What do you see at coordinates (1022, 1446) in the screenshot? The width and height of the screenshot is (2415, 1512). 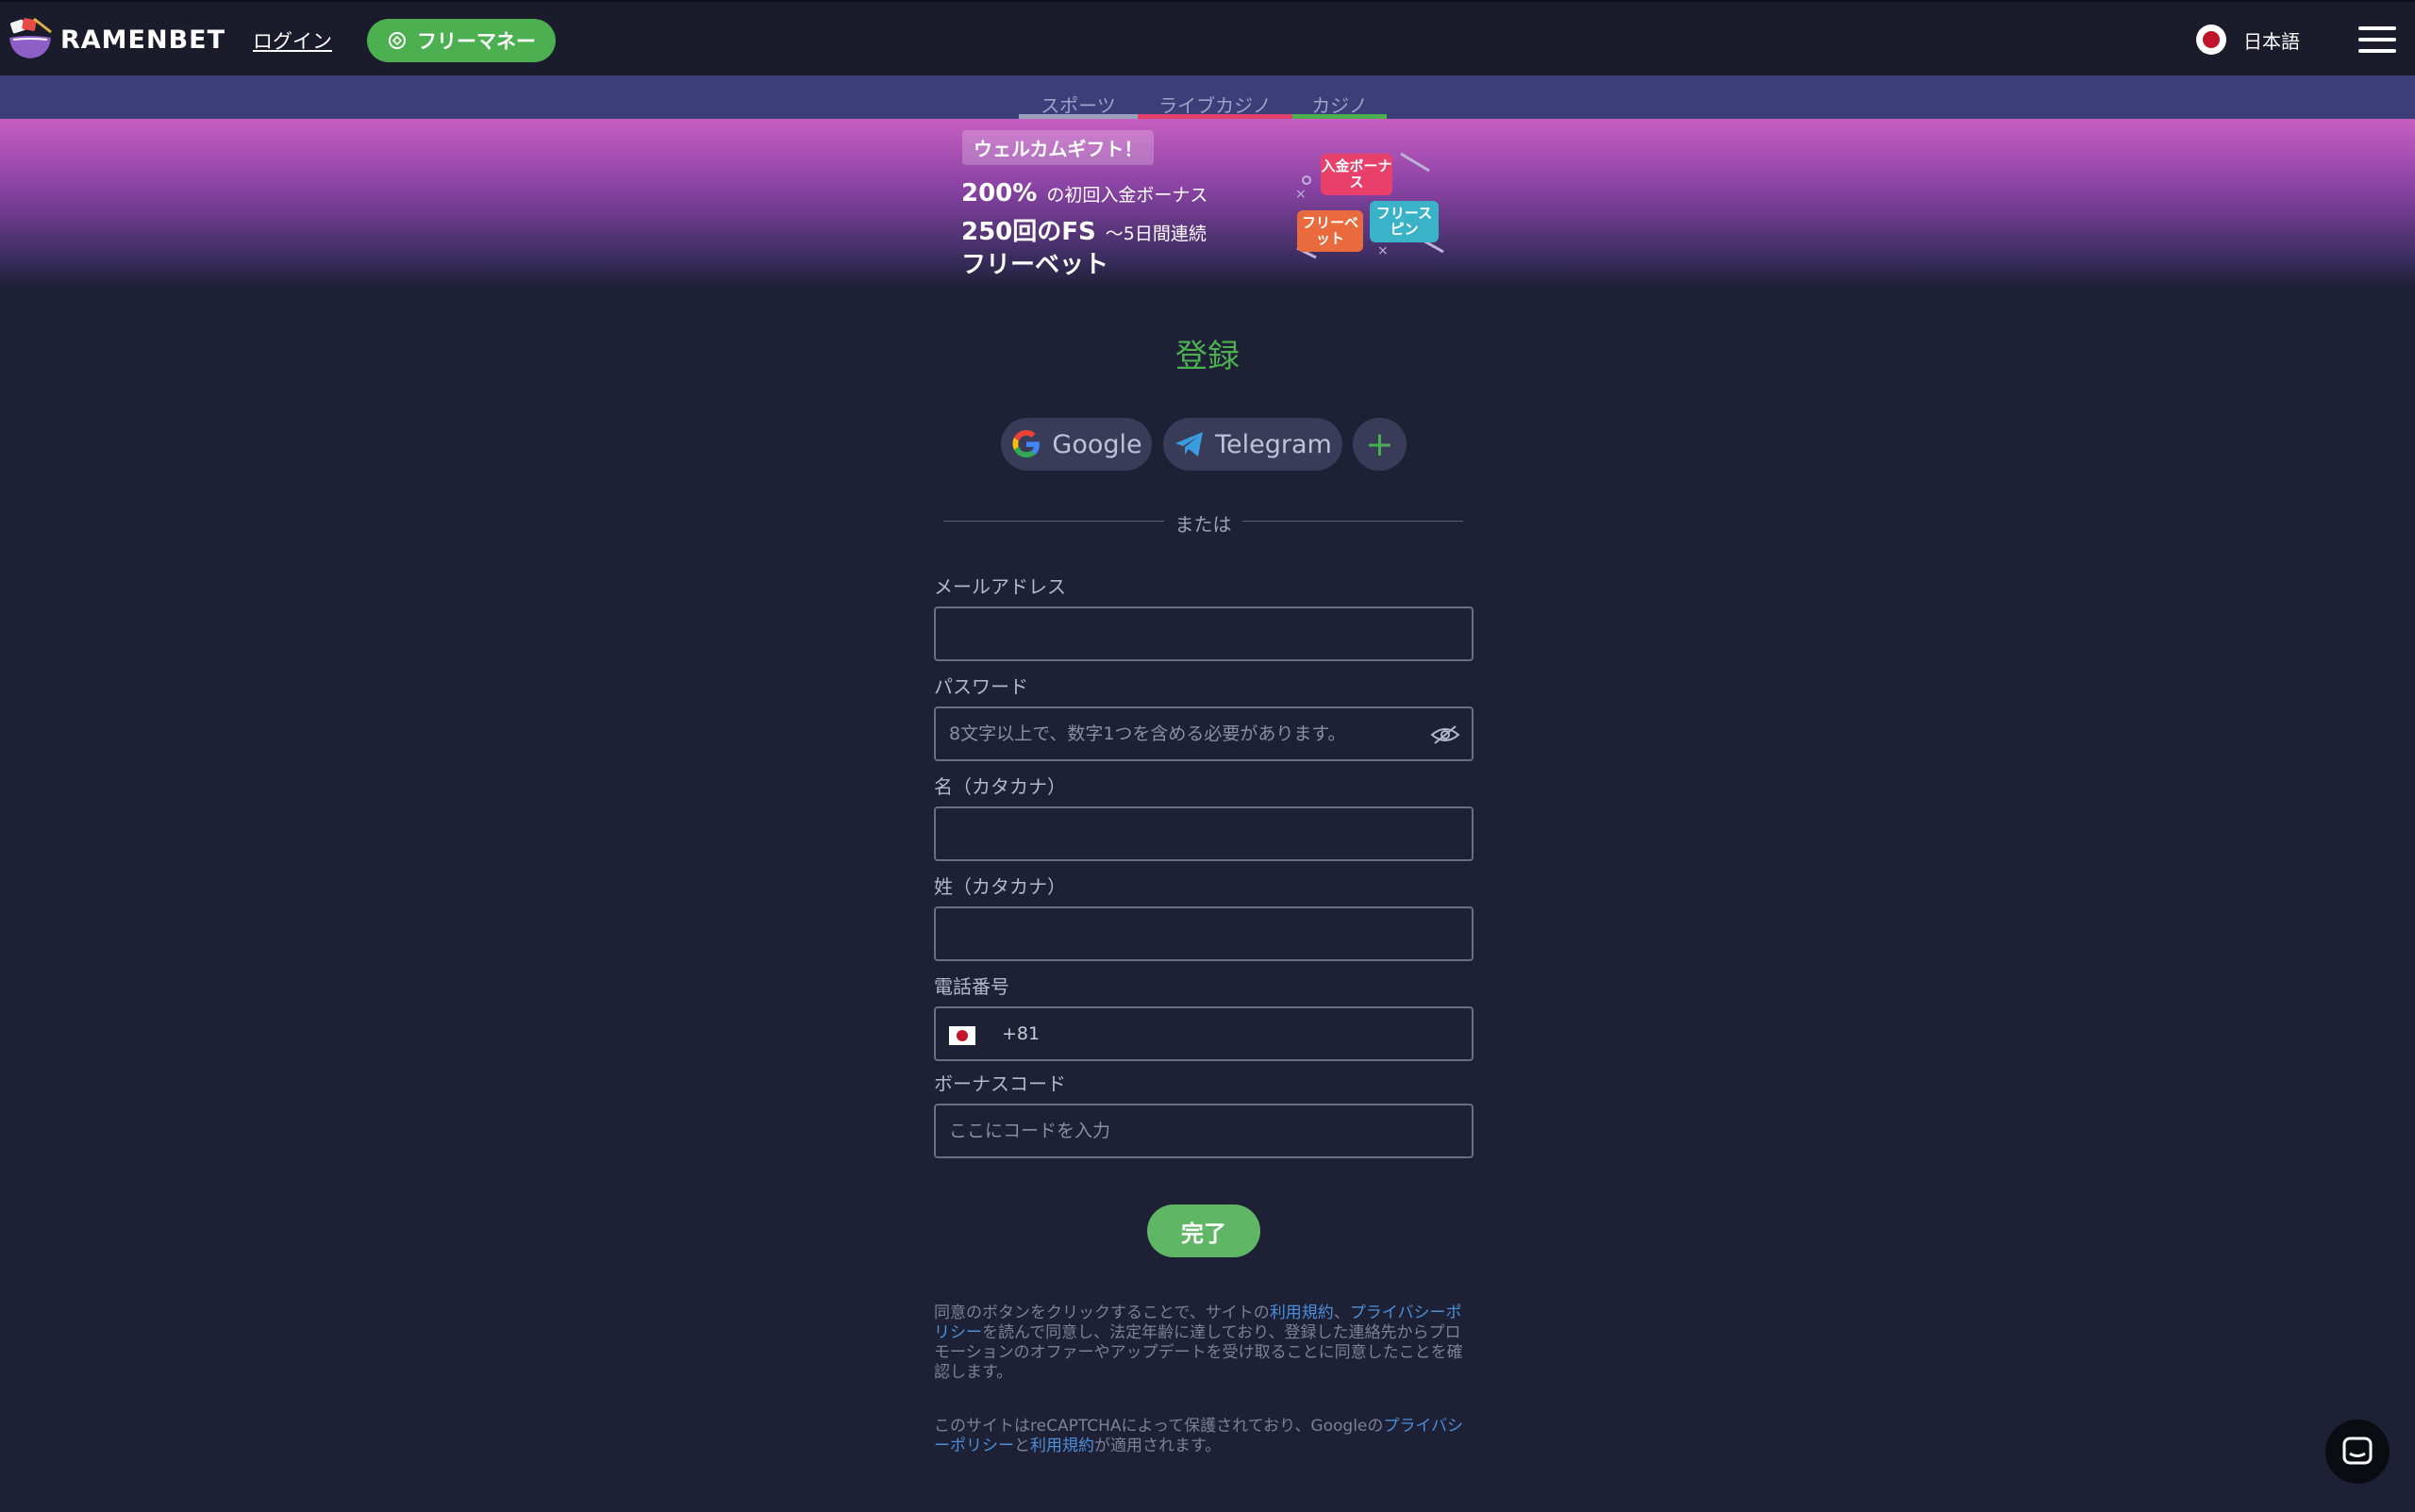 I see `recaptcha-text-and: と` at bounding box center [1022, 1446].